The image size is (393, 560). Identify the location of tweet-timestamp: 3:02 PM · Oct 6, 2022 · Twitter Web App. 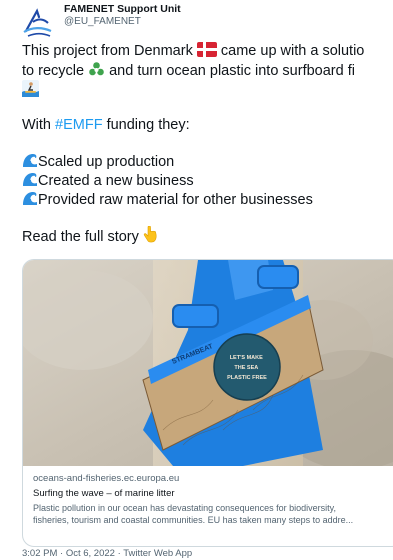
(107, 553).